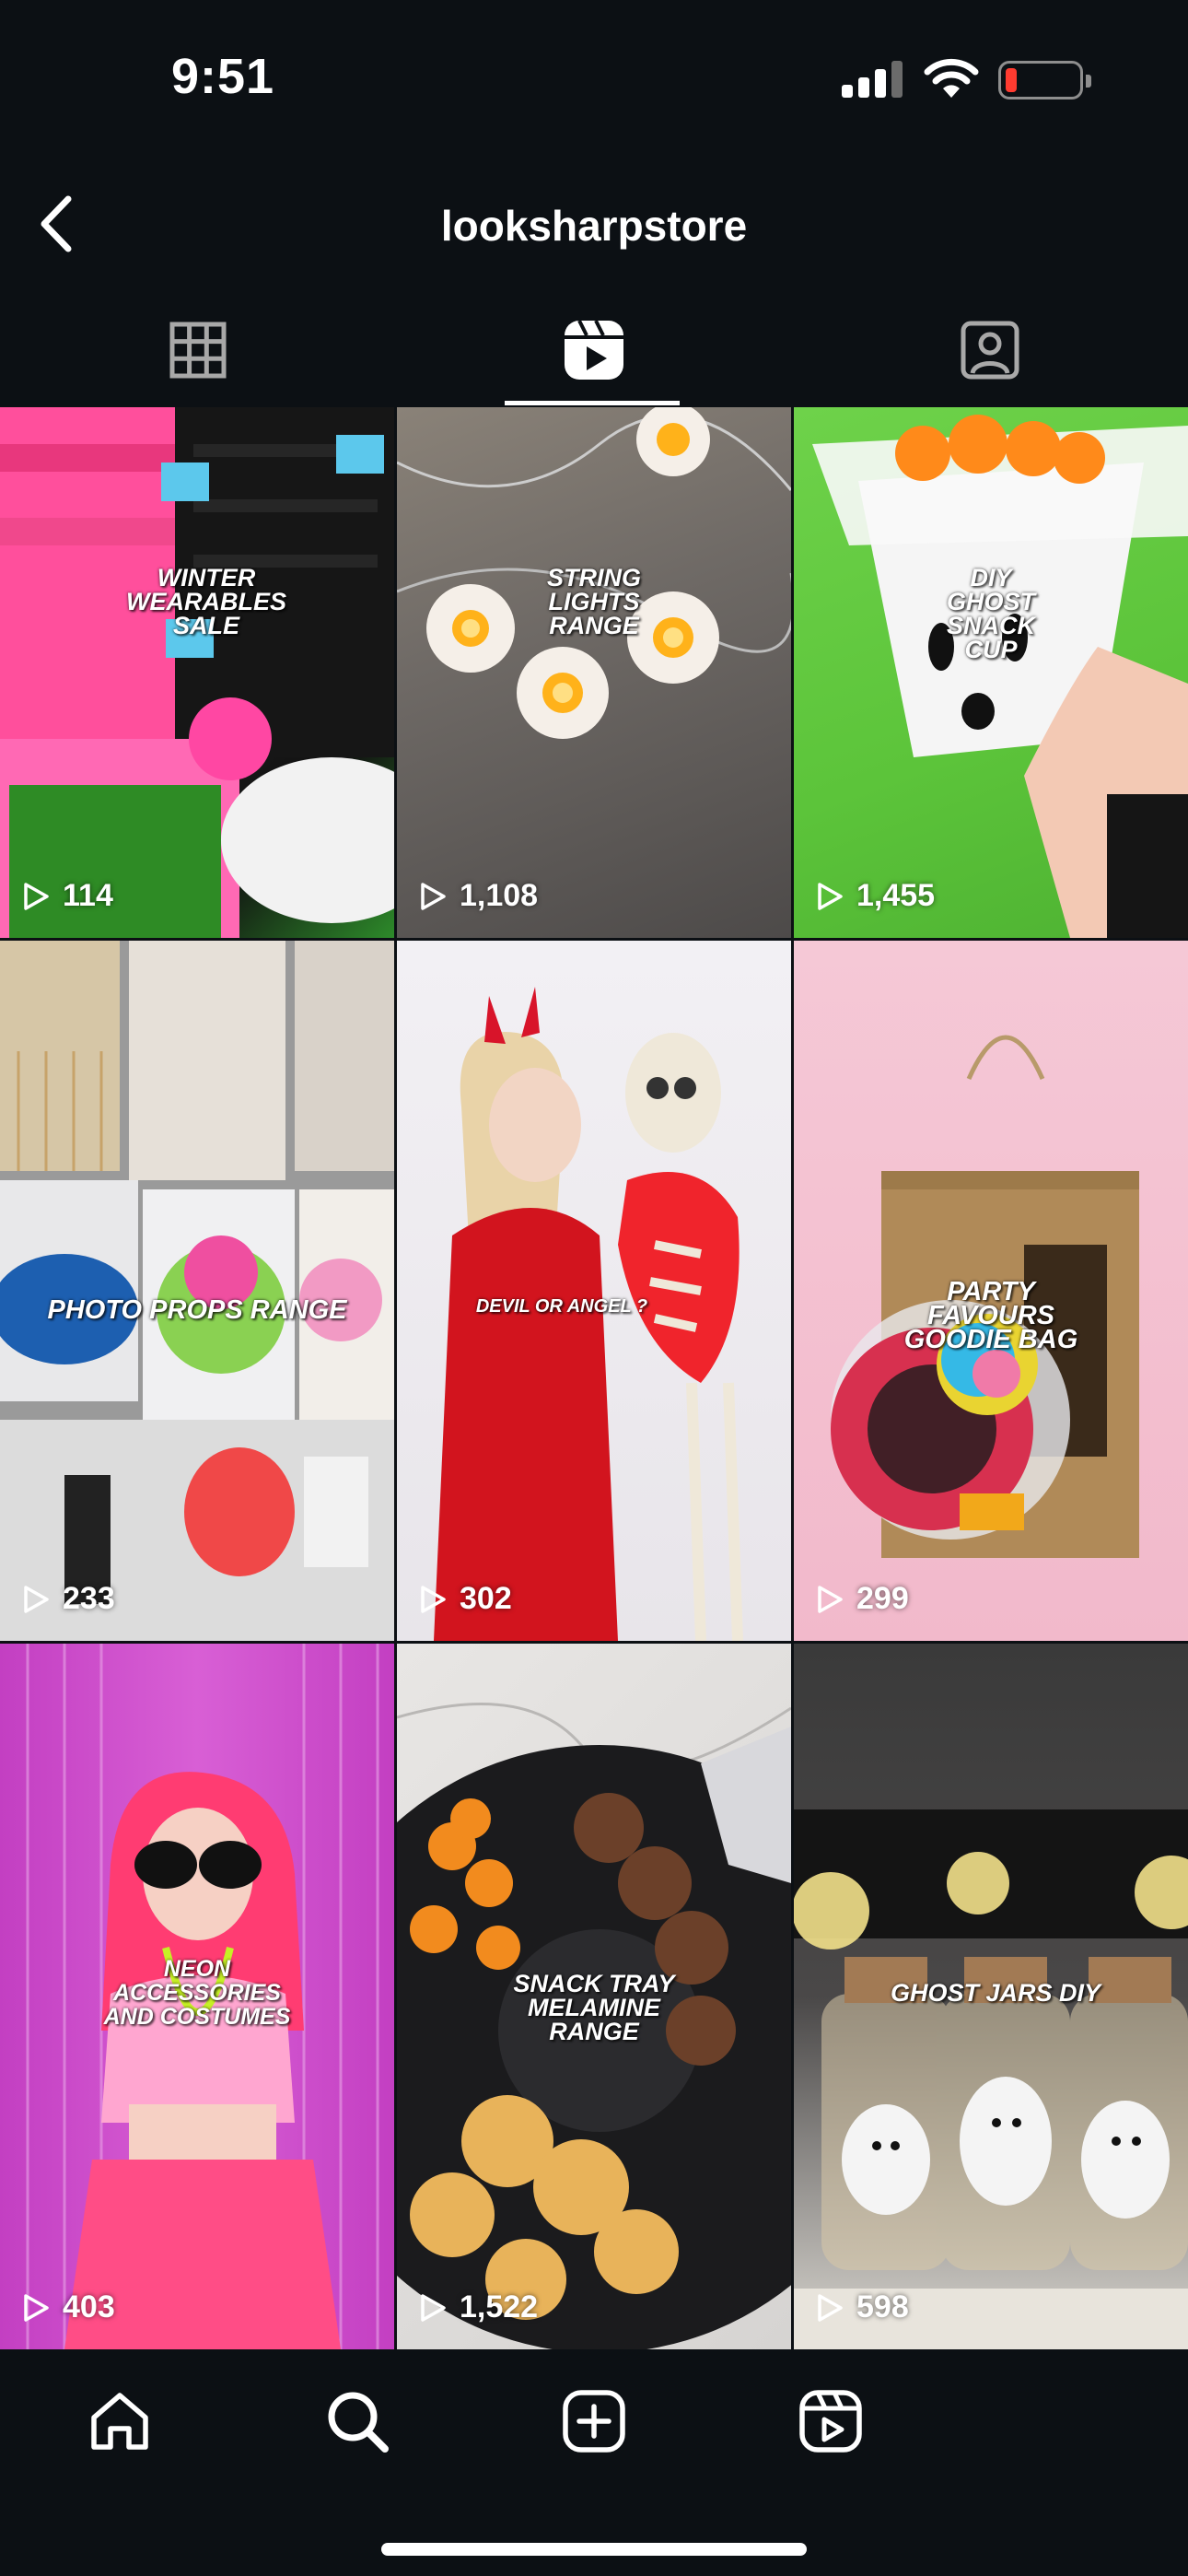  I want to click on tab-tagged, so click(990, 350).